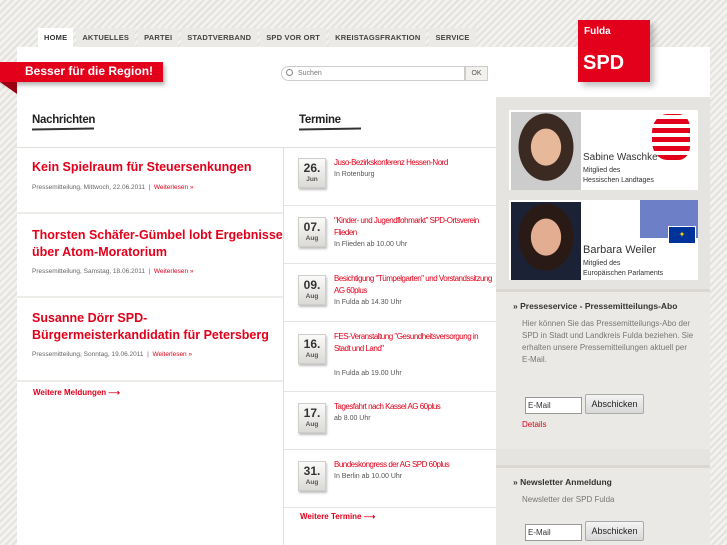  I want to click on more-news-link: Weitere Meldungen ⟶, so click(76, 392).